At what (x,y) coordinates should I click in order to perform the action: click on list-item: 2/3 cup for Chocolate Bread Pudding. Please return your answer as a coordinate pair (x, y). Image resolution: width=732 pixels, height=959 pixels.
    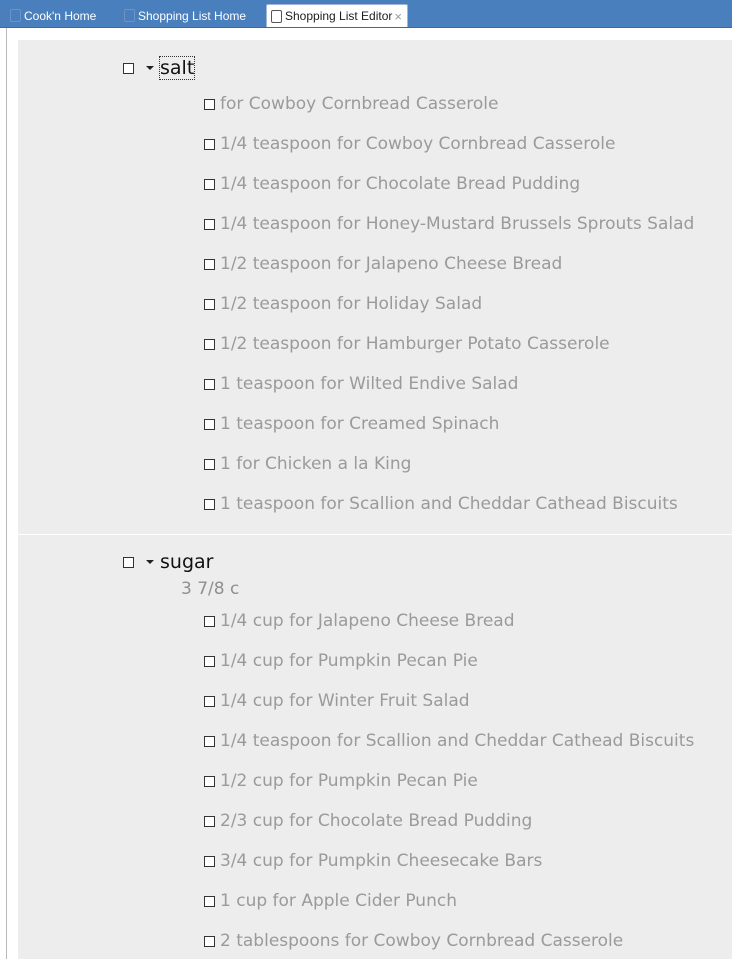
    Looking at the image, I should click on (368, 821).